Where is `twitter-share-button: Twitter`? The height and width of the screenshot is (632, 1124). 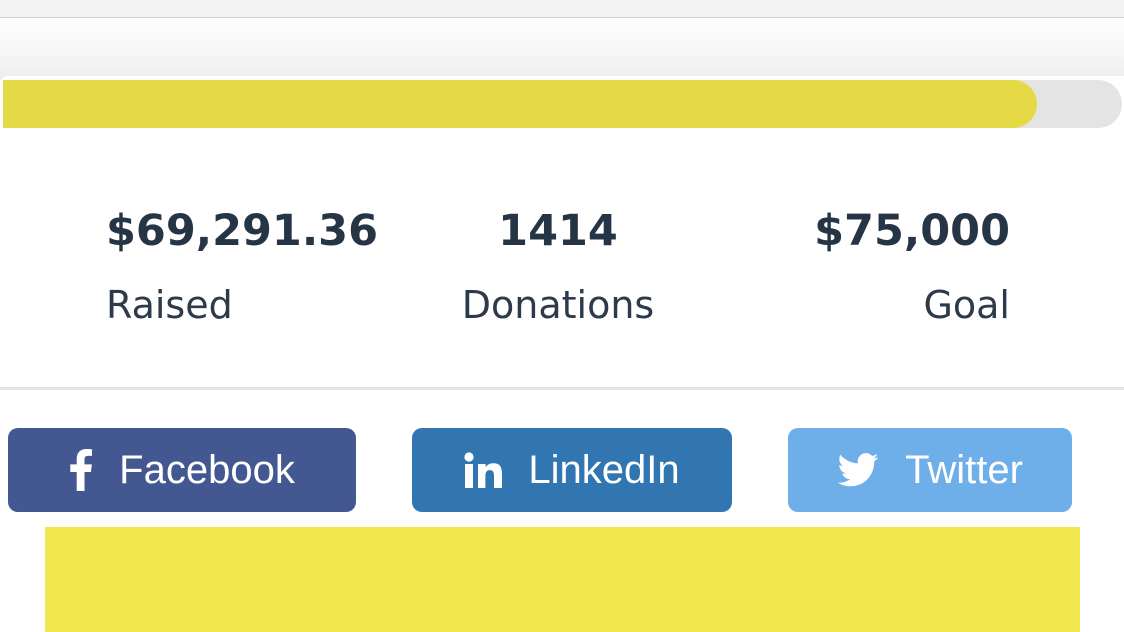
twitter-share-button: Twitter is located at coordinates (930, 470).